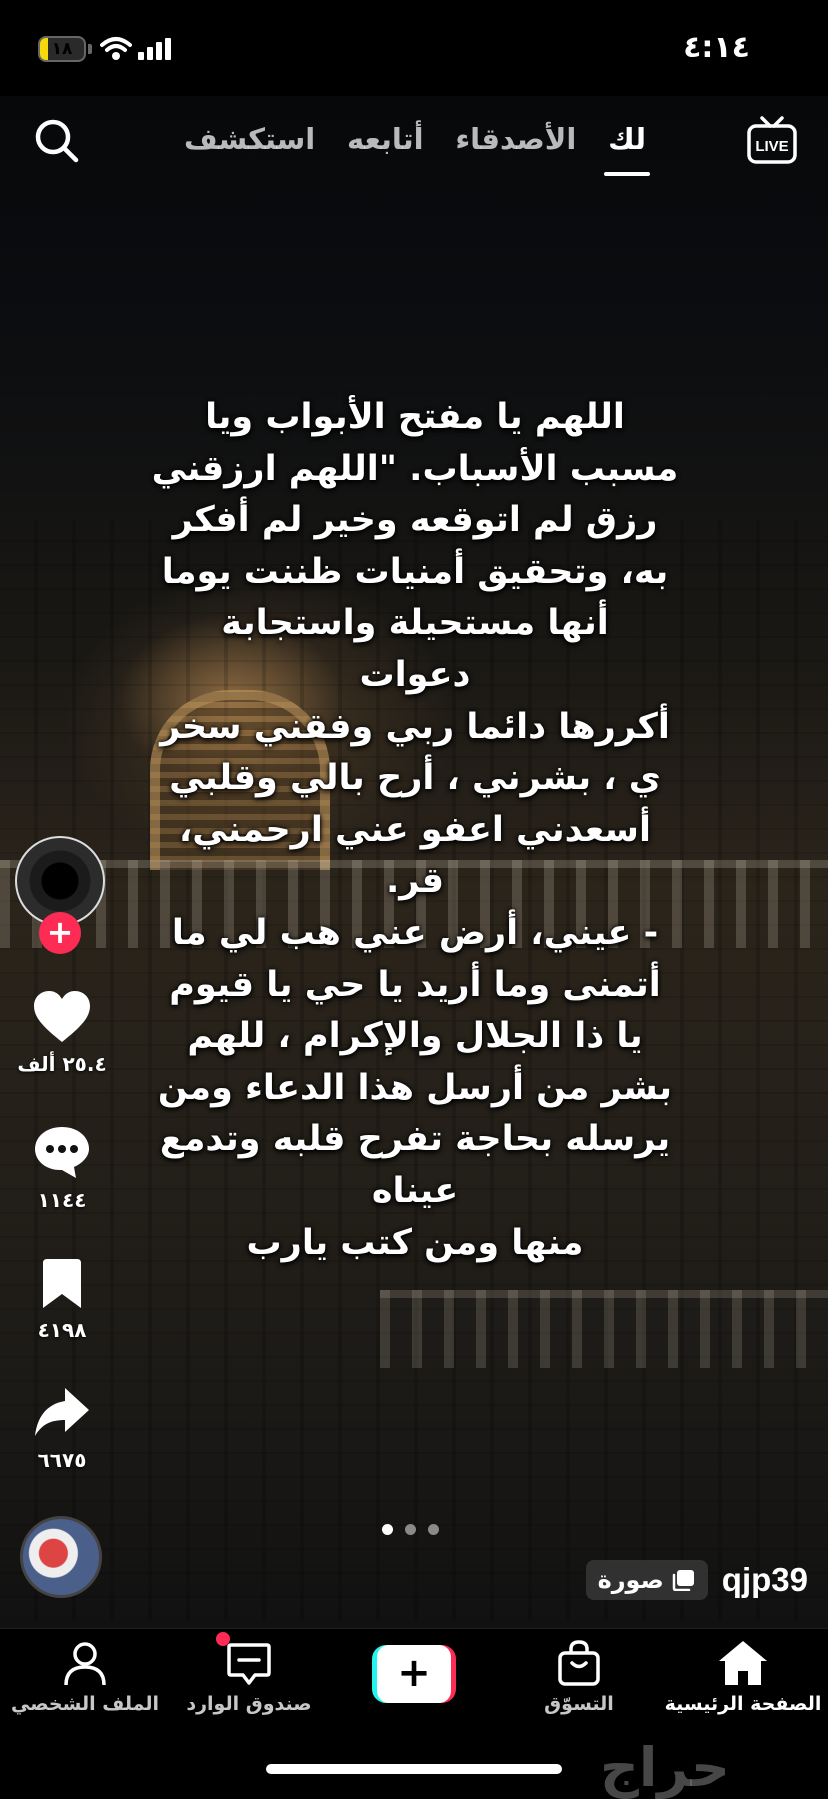 Image resolution: width=828 pixels, height=1799 pixels. Describe the element at coordinates (414, 48) in the screenshot. I see `status-bar: ١٨ ٤:١٤` at that location.